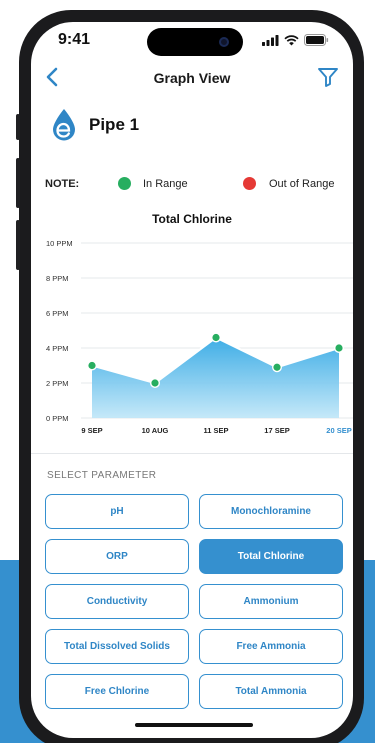 This screenshot has height=743, width=375. Describe the element at coordinates (57, 418) in the screenshot. I see `y-tick-label: 0 PPM` at that location.